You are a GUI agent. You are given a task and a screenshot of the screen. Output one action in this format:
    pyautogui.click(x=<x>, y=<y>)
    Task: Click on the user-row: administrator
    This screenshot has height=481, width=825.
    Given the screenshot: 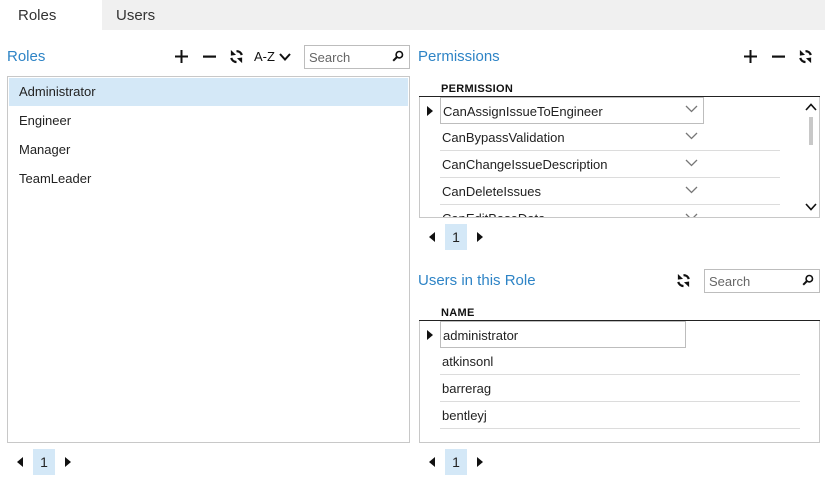 What is the action you would take?
    pyautogui.click(x=612, y=334)
    